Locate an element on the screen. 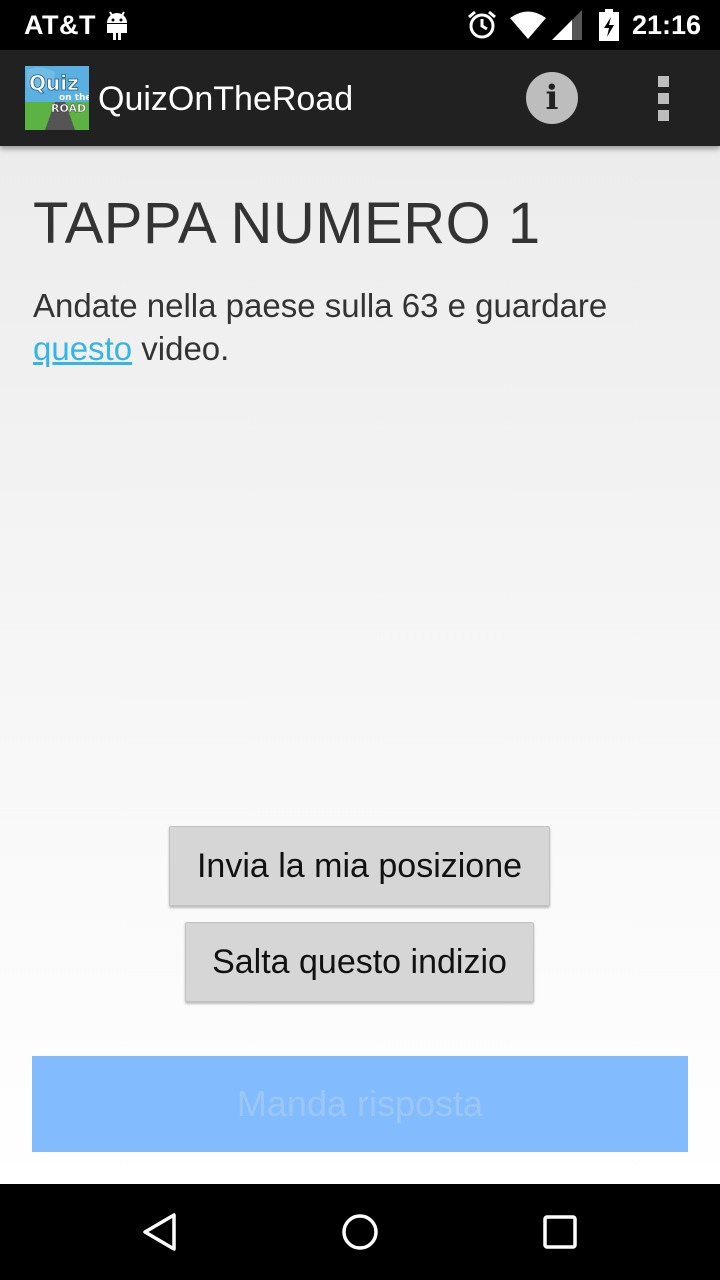 Image resolution: width=720 pixels, height=1280 pixels. status-bar: AT&T 21:16 is located at coordinates (360, 25).